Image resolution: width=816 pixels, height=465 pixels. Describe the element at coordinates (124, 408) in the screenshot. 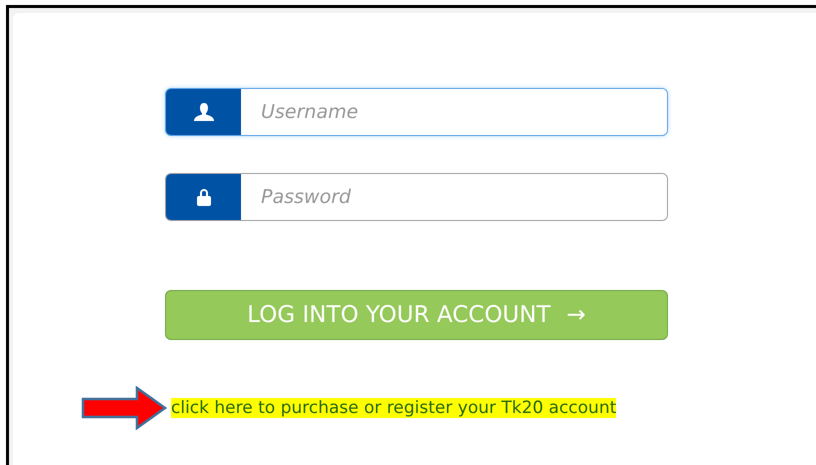

I see `arrow-icon` at that location.